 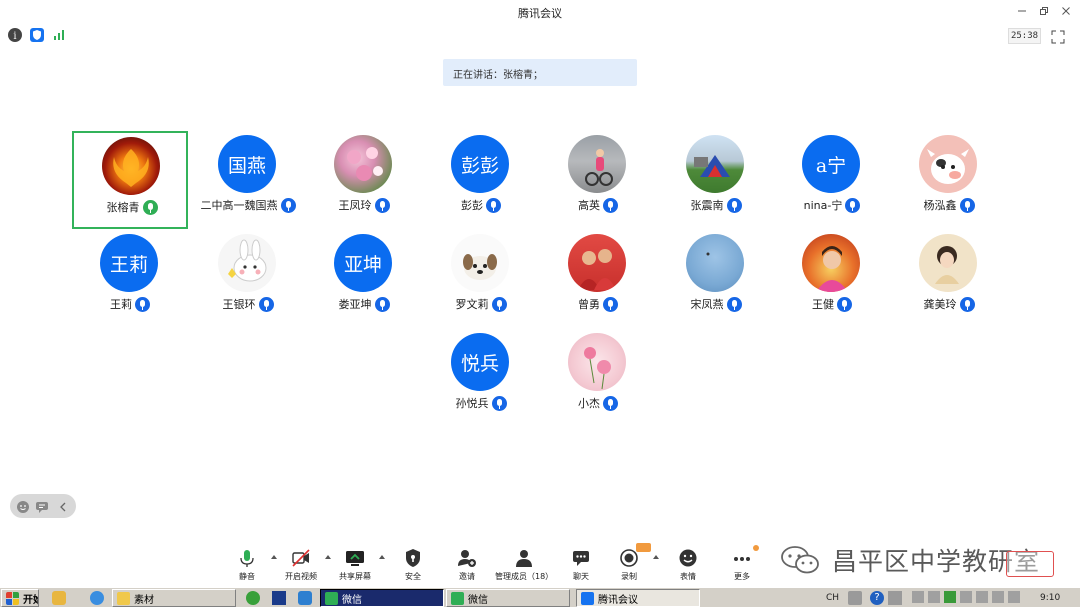 What do you see at coordinates (918, 597) in the screenshot?
I see `tray-flag-icon` at bounding box center [918, 597].